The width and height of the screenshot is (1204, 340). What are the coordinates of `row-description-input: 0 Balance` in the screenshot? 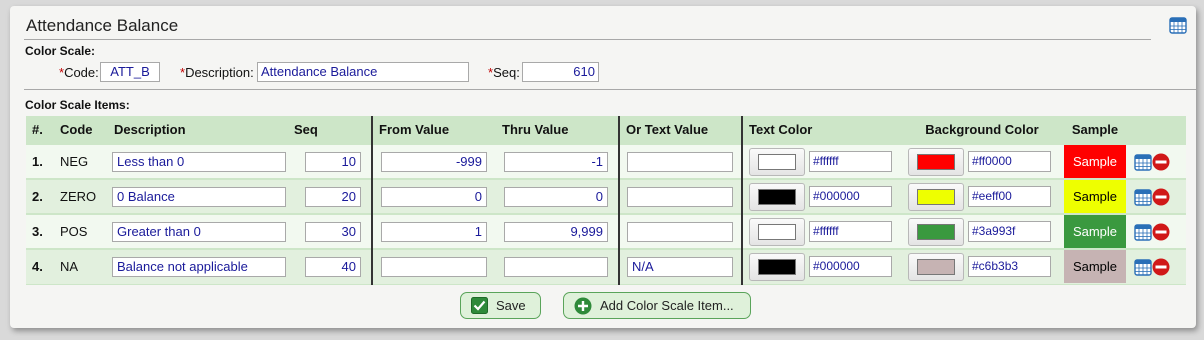 It's located at (199, 196).